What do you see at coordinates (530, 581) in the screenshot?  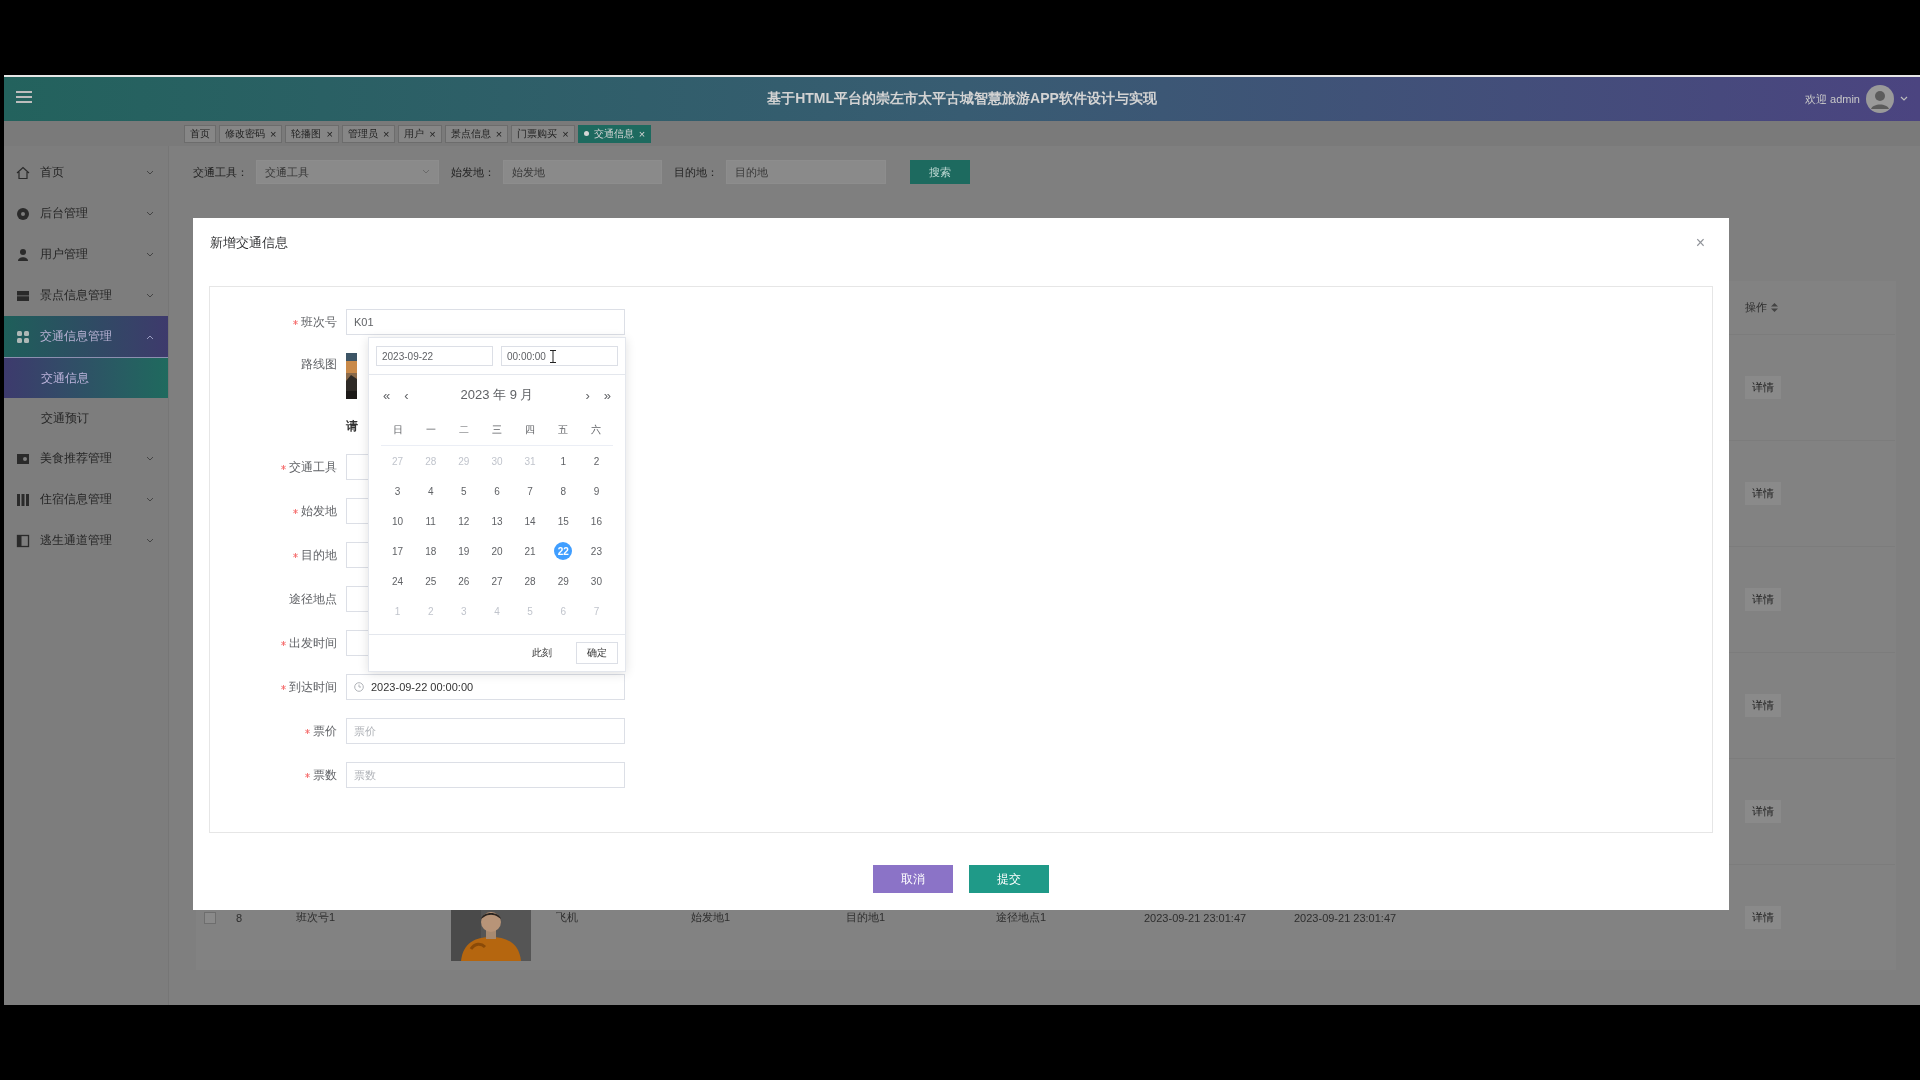 I see `calendar-day: 28` at bounding box center [530, 581].